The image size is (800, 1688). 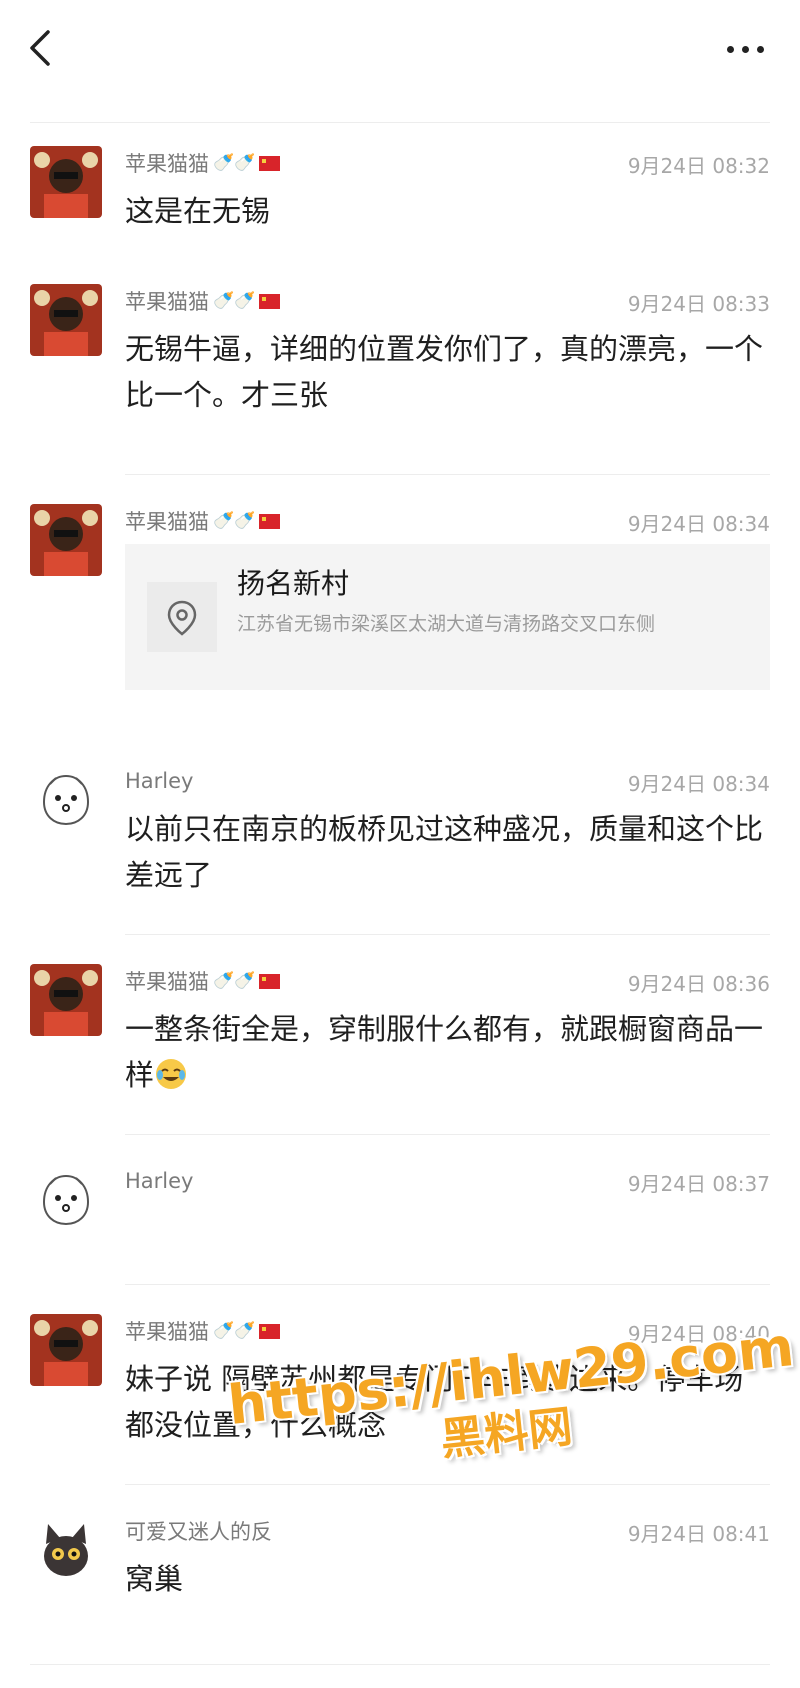 What do you see at coordinates (400, 1574) in the screenshot?
I see `comment-item: 可爱又迷人的反 9月24日 08:41 窝巢` at bounding box center [400, 1574].